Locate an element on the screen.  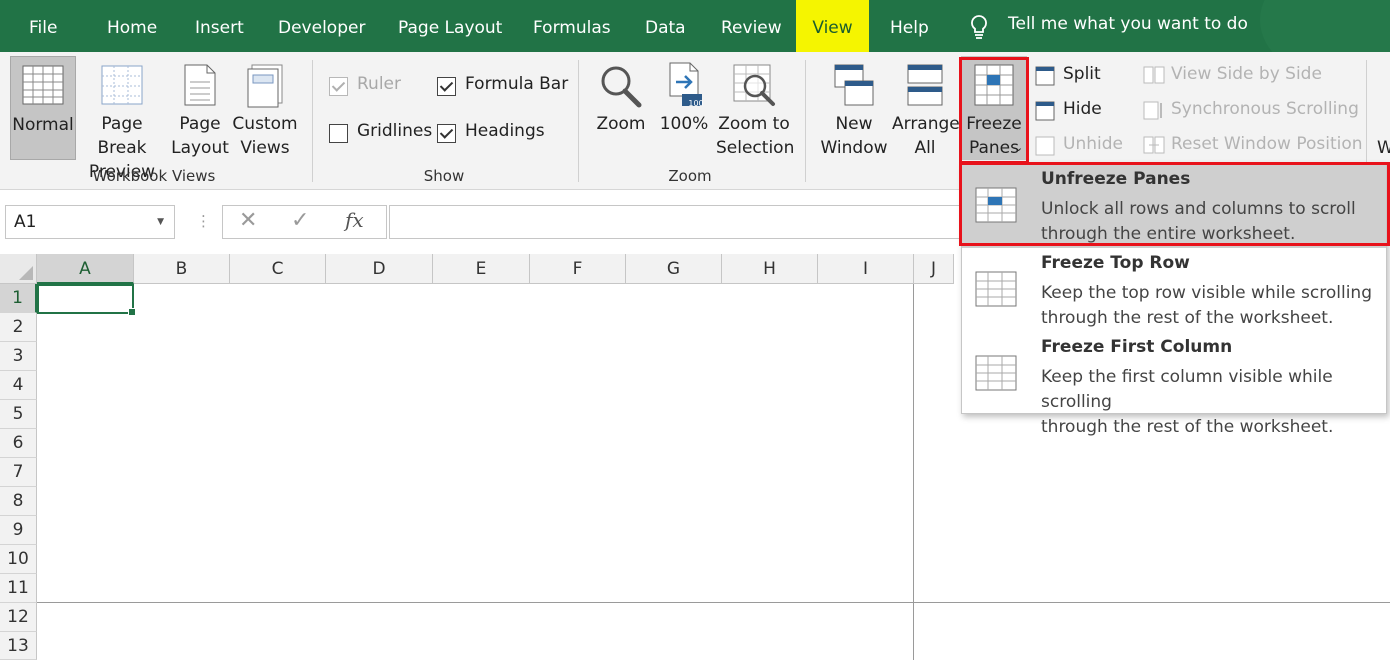
reset-window-icon is located at coordinates (1154, 145).